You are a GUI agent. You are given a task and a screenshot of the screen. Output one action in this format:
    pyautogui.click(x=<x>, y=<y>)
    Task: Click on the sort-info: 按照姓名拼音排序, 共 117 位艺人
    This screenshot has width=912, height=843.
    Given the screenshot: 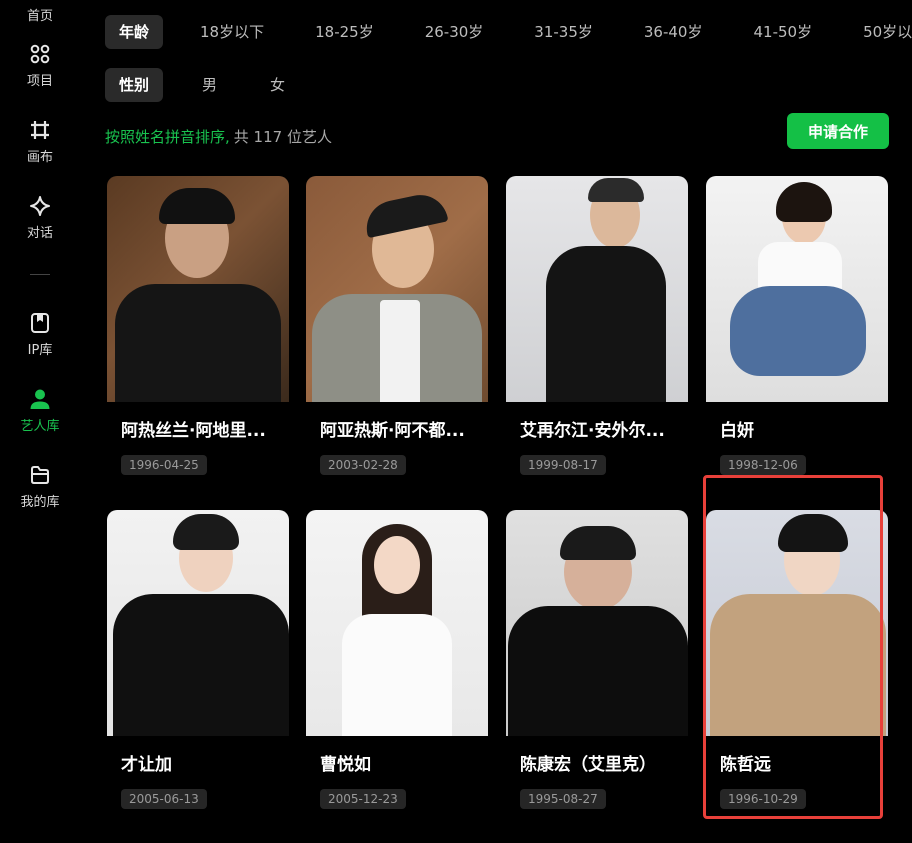 What is the action you would take?
    pyautogui.click(x=218, y=136)
    